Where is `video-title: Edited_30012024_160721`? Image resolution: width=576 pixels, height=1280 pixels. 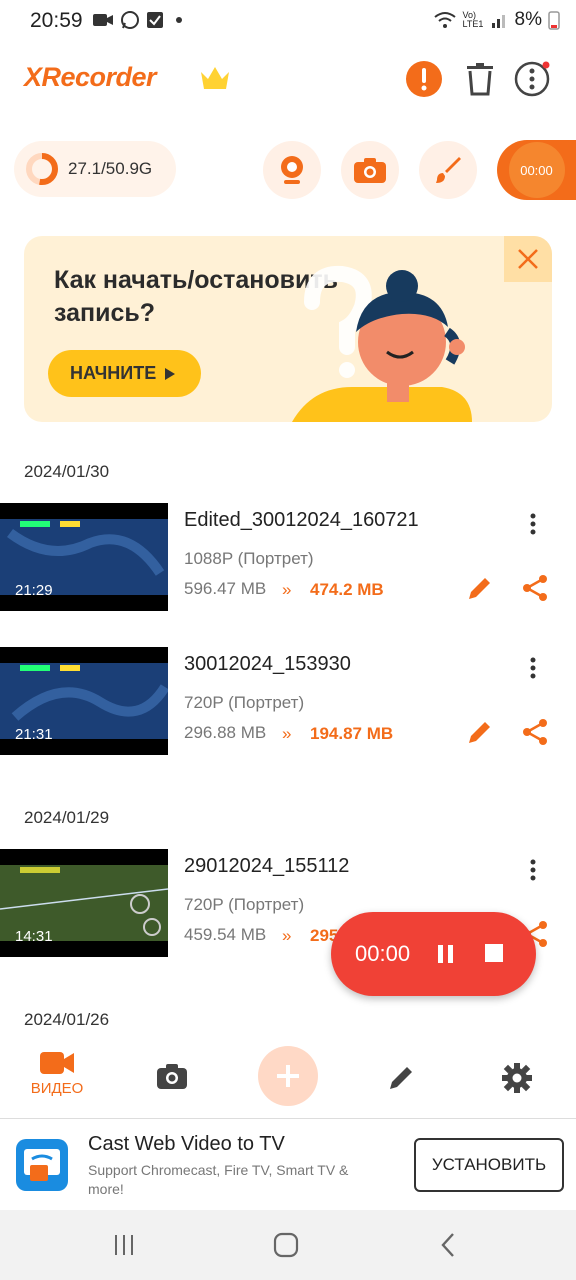 video-title: Edited_30012024_160721 is located at coordinates (301, 520).